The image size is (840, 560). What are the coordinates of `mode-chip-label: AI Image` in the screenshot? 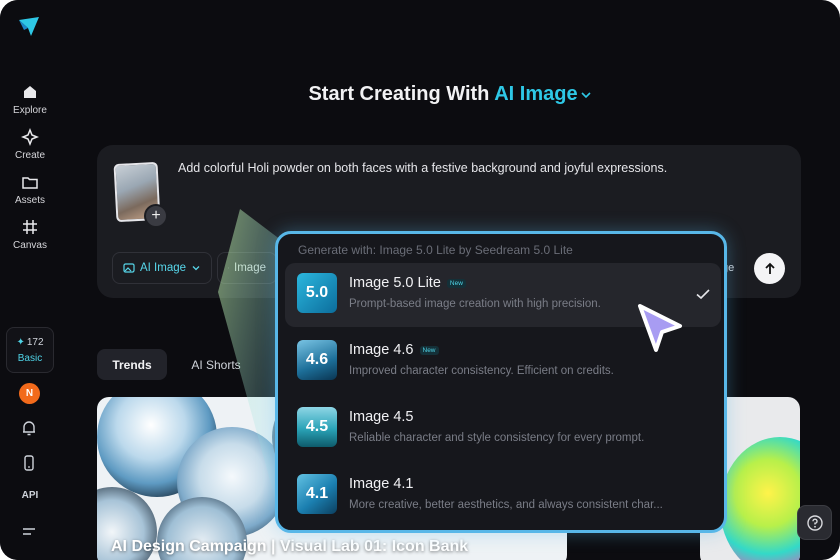 It's located at (163, 268).